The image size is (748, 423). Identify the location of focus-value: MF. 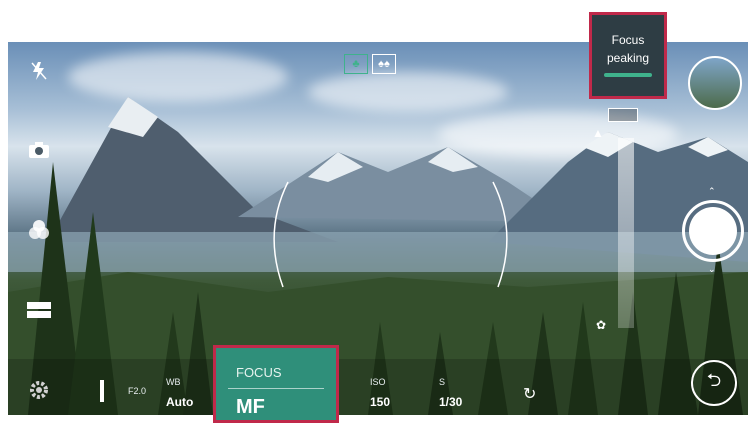
(250, 407).